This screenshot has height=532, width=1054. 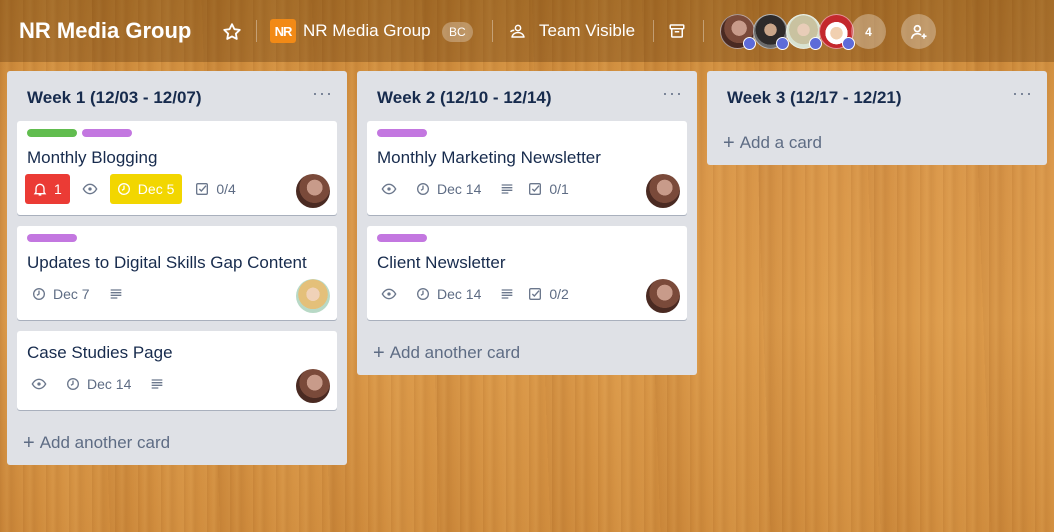 I want to click on bell-icon, so click(x=40, y=189).